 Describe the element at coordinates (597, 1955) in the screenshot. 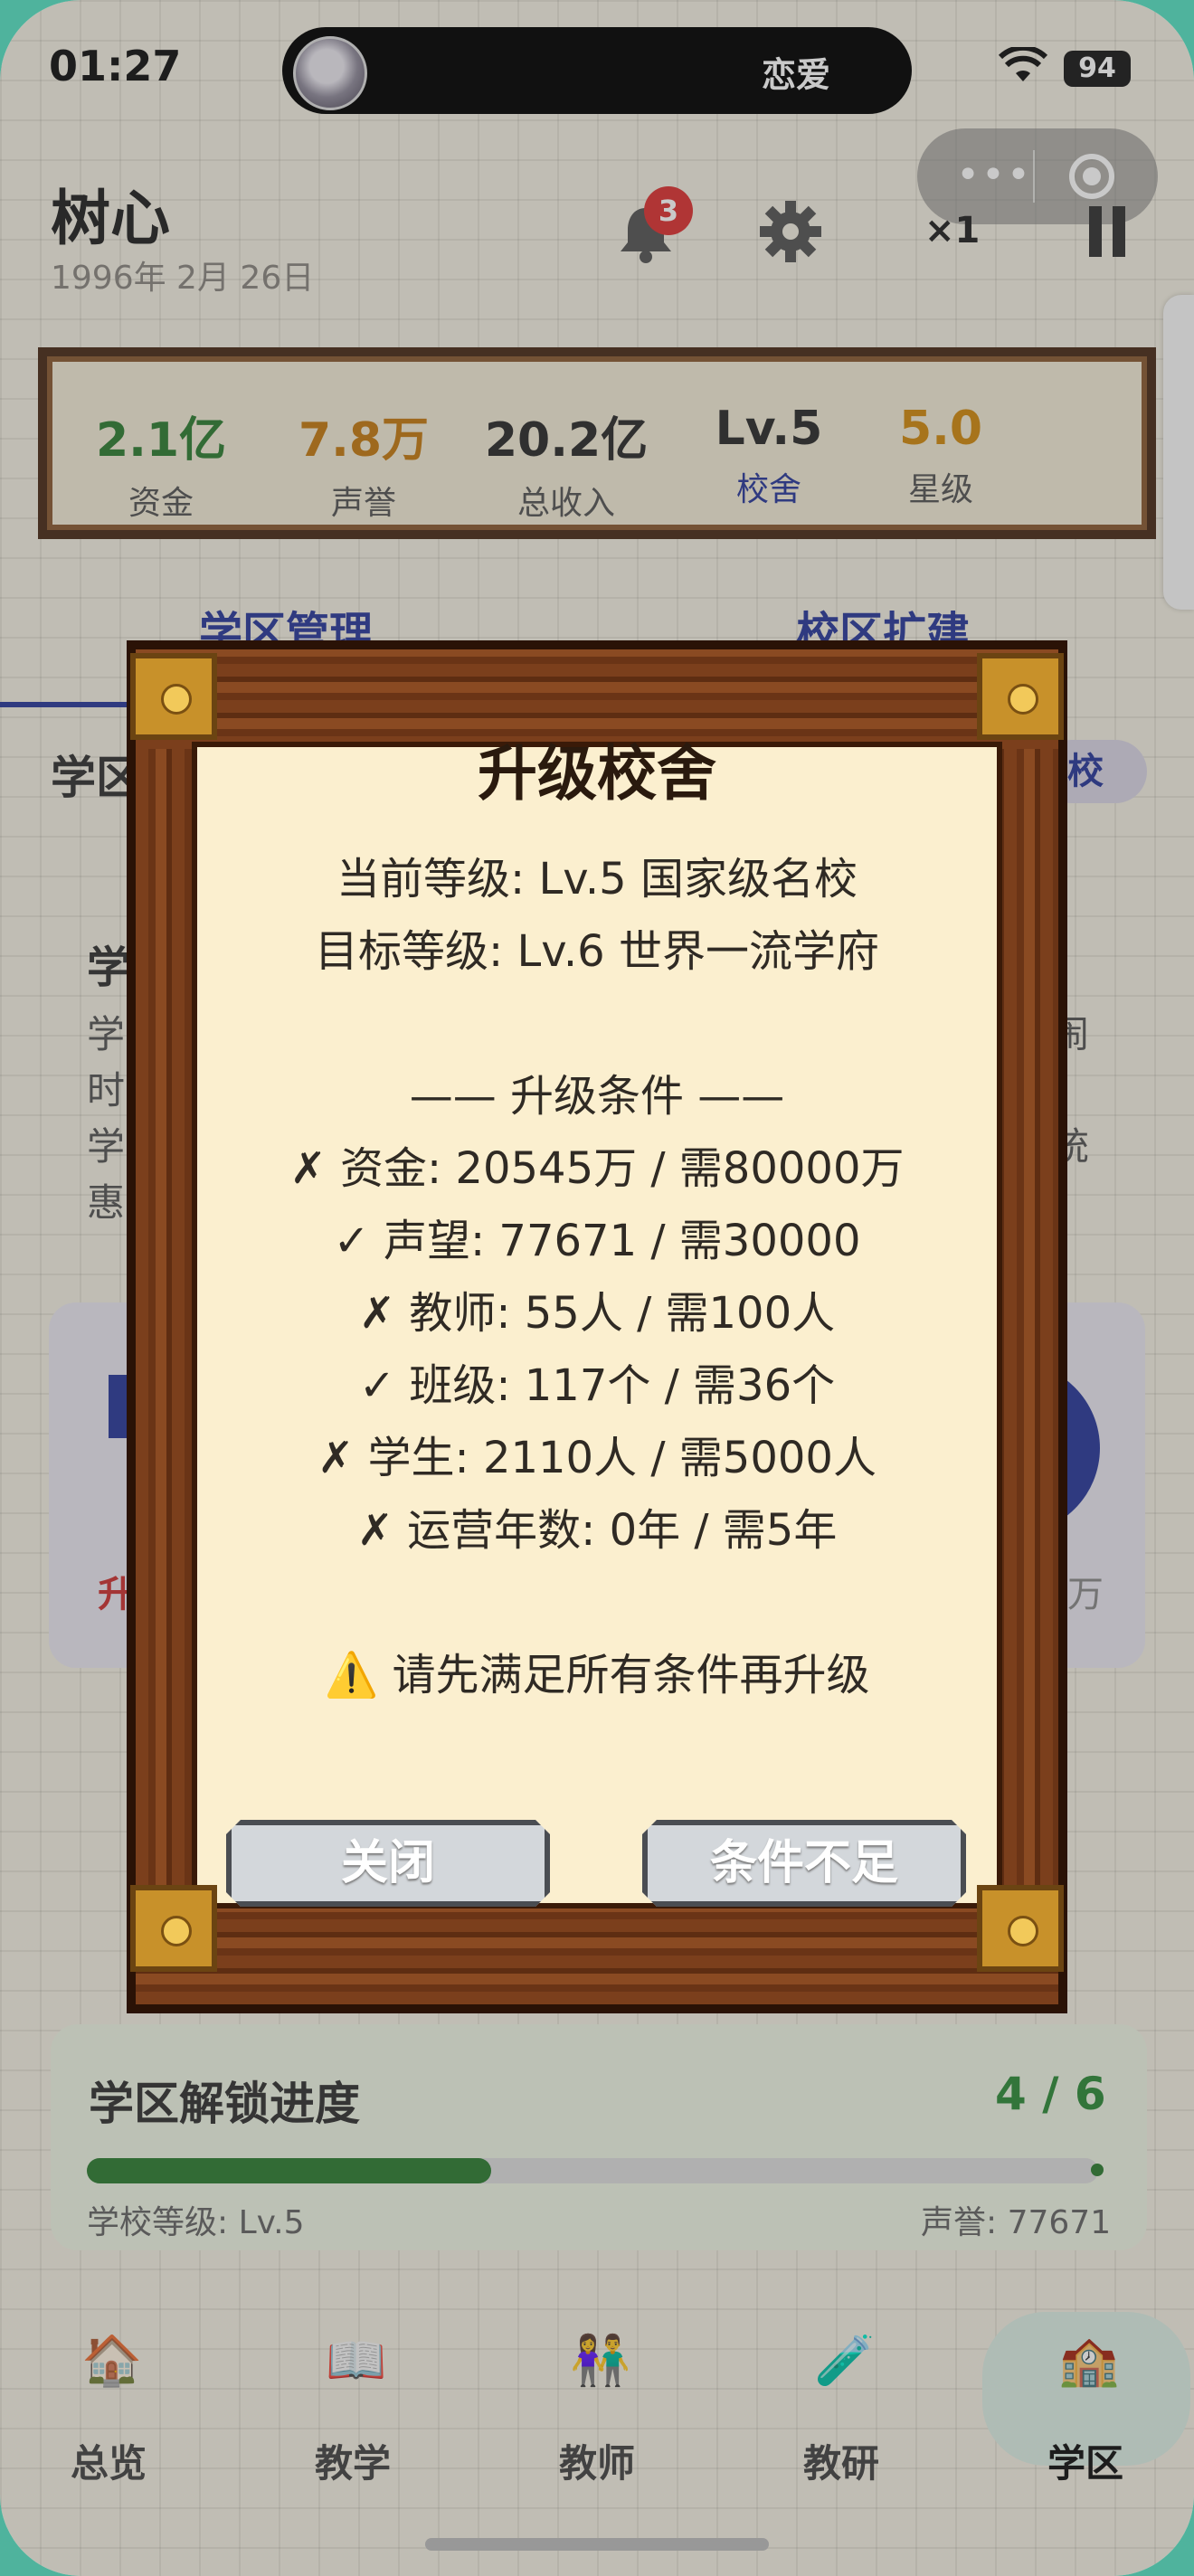

I see `wood-frame-bottom` at that location.